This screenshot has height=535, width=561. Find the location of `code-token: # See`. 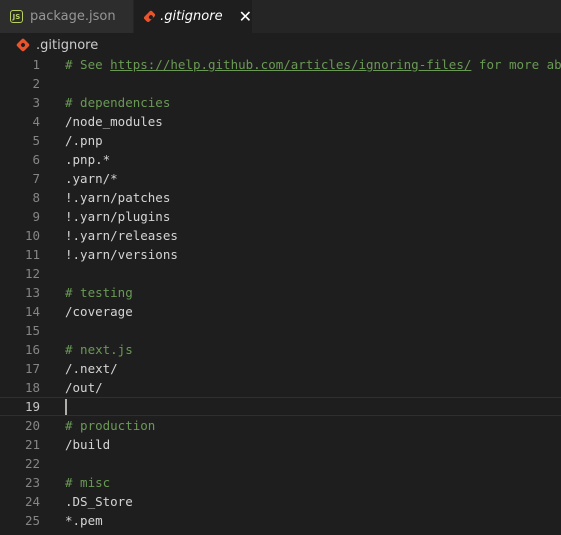

code-token: # See is located at coordinates (88, 64).